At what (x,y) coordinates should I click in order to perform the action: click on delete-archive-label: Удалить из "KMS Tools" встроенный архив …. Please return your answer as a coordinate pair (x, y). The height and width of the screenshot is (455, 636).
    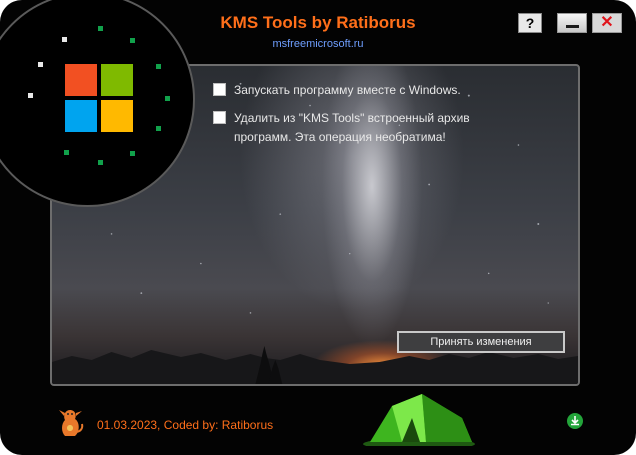
    Looking at the image, I should click on (352, 127).